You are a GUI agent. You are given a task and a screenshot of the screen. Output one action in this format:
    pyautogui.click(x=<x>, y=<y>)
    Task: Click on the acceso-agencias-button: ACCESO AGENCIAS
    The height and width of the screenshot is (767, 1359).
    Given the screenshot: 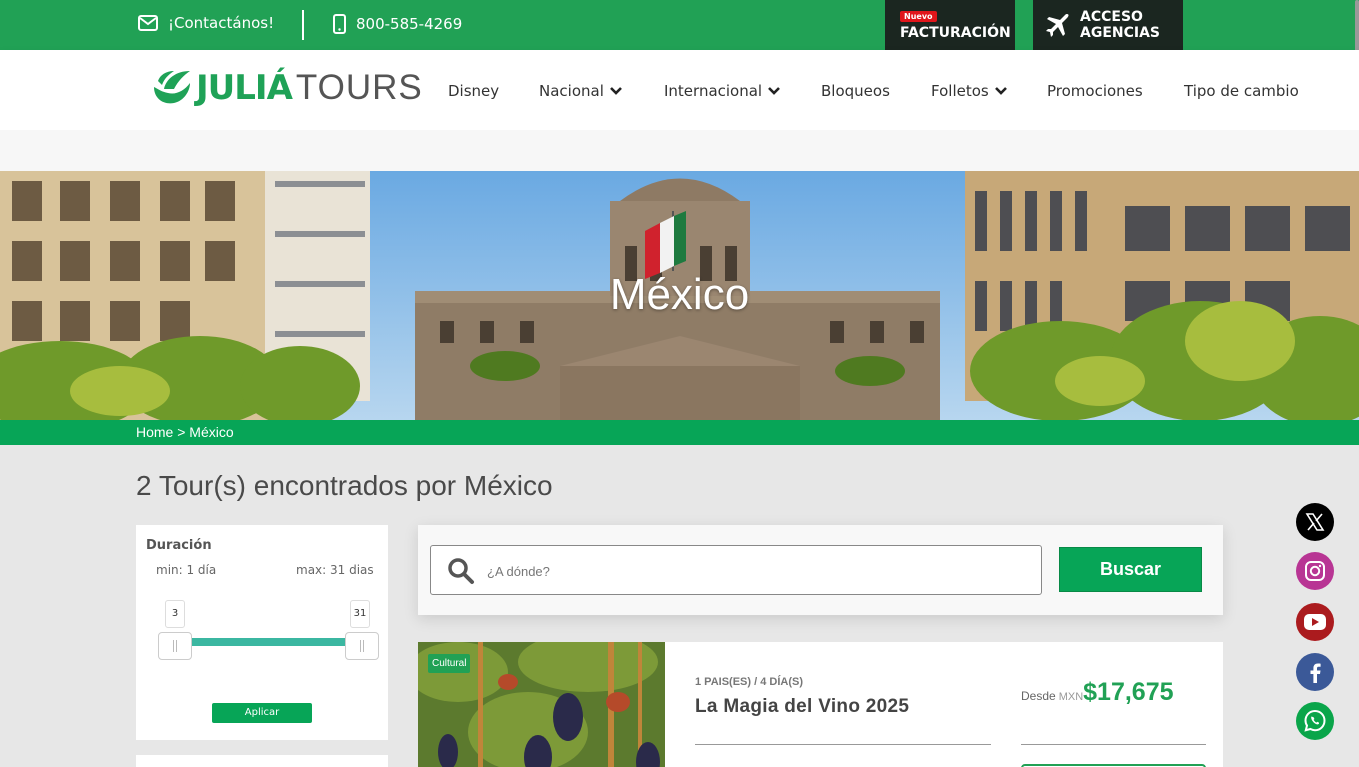 What is the action you would take?
    pyautogui.click(x=1108, y=25)
    